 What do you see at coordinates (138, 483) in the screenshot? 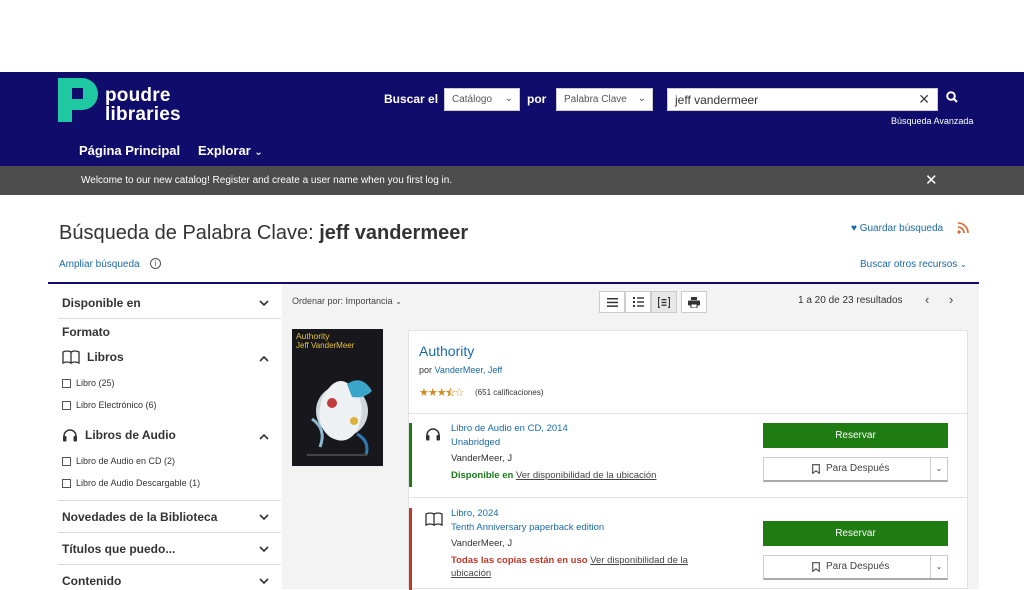
I see `facet-option-label: Libro de Audio Descargable (1)` at bounding box center [138, 483].